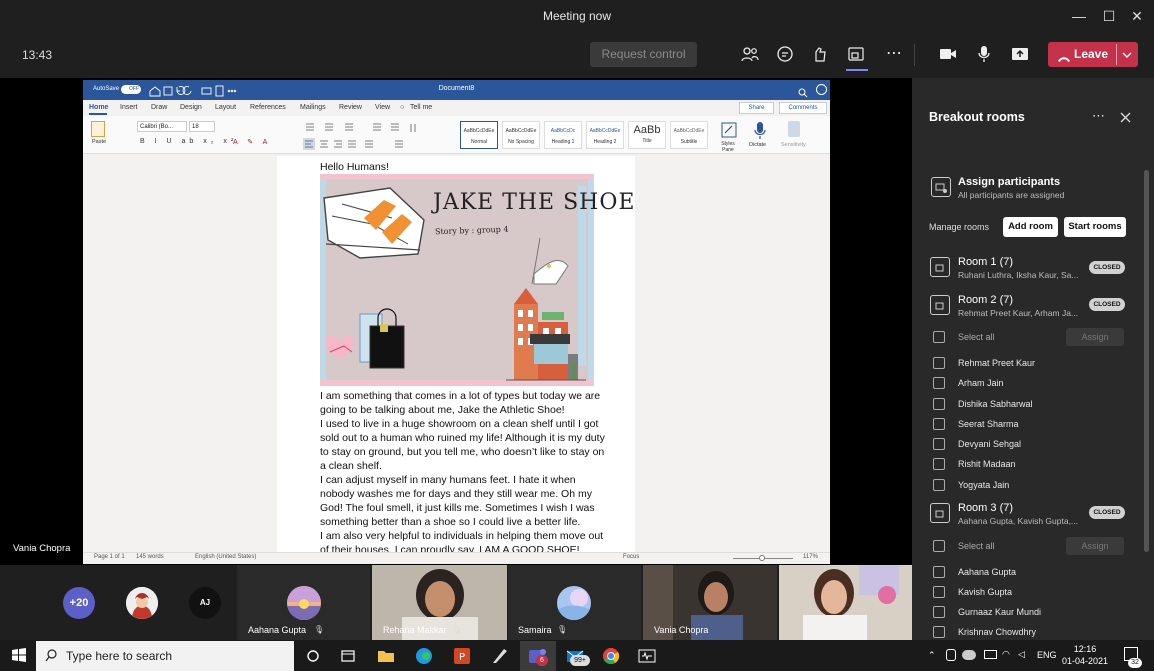 The width and height of the screenshot is (1154, 671). Describe the element at coordinates (500, 656) in the screenshot. I see `pen-app-icon` at that location.